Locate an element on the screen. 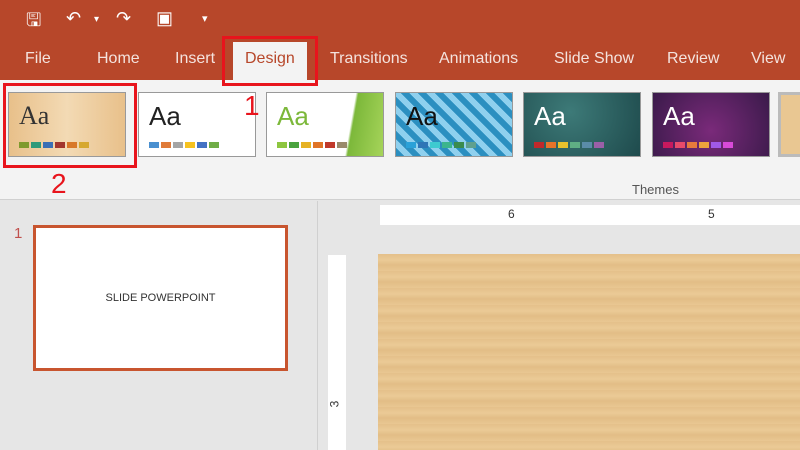 Image resolution: width=800 pixels, height=450 pixels. annotation-box-design is located at coordinates (270, 61).